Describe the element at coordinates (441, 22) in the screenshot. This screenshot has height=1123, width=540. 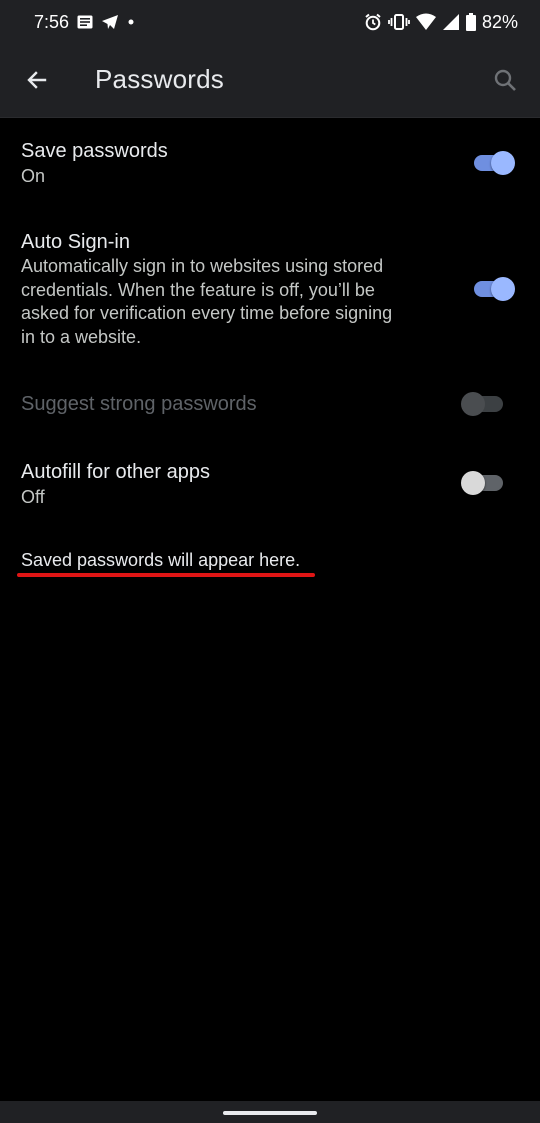
I see `status-bar-right: 82%` at that location.